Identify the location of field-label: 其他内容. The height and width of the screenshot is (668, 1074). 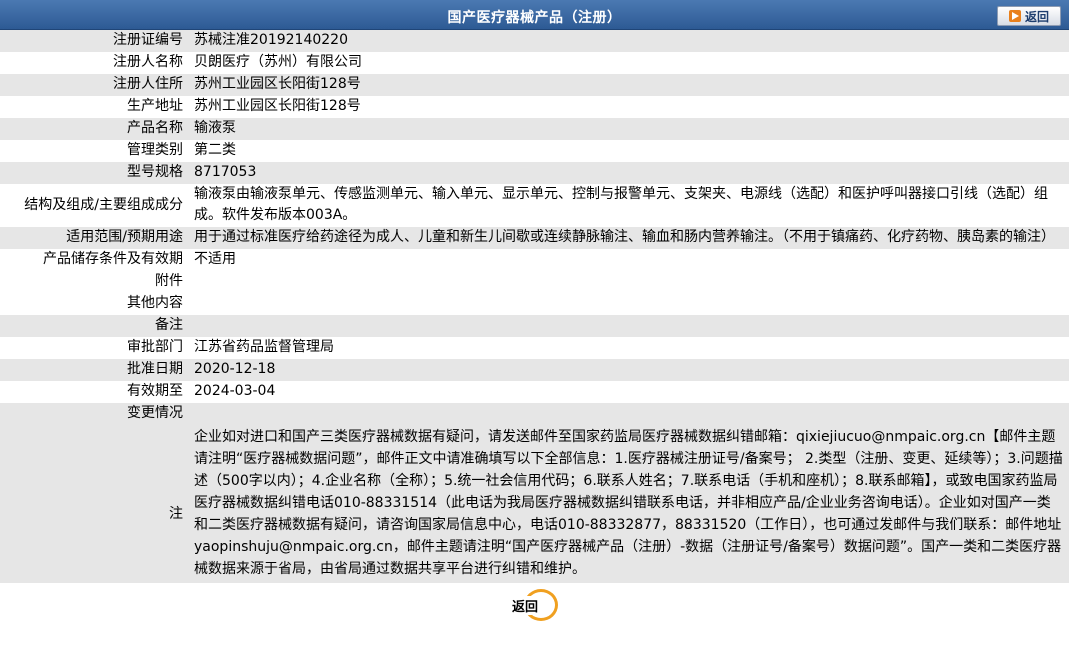
(94, 304).